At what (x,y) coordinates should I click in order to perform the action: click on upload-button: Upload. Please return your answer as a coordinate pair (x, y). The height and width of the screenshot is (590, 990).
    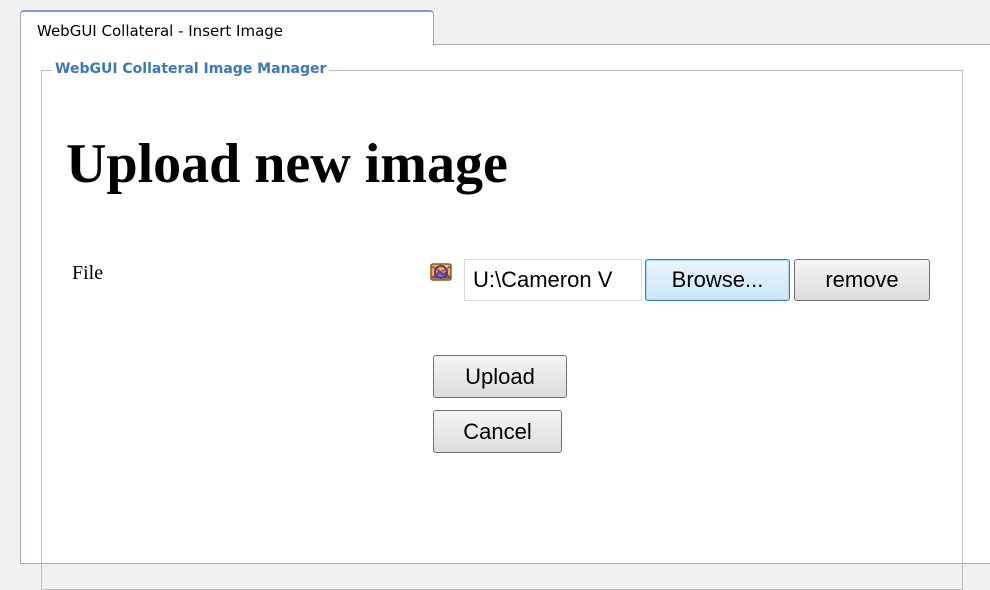
    Looking at the image, I should click on (500, 376).